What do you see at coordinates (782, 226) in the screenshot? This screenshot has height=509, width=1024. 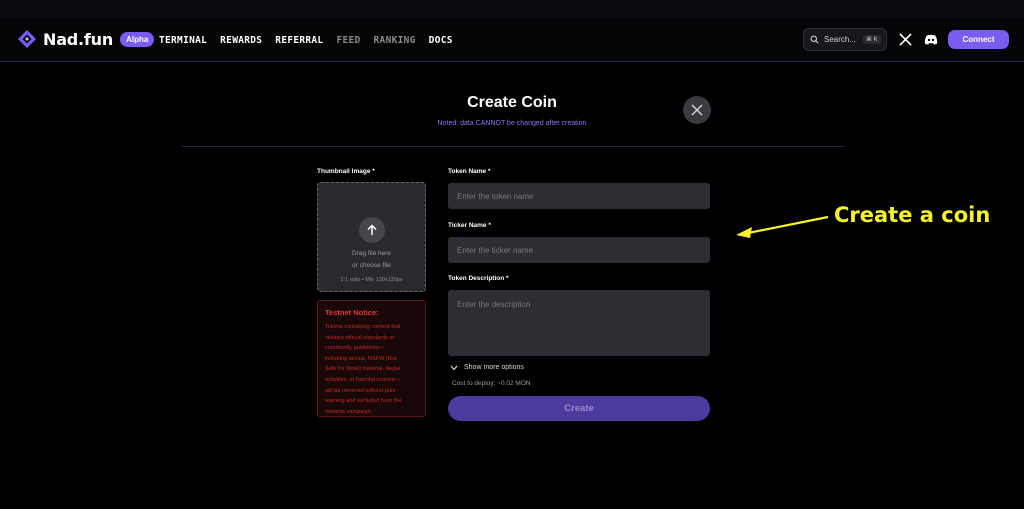 I see `annotation-arrow-icon` at bounding box center [782, 226].